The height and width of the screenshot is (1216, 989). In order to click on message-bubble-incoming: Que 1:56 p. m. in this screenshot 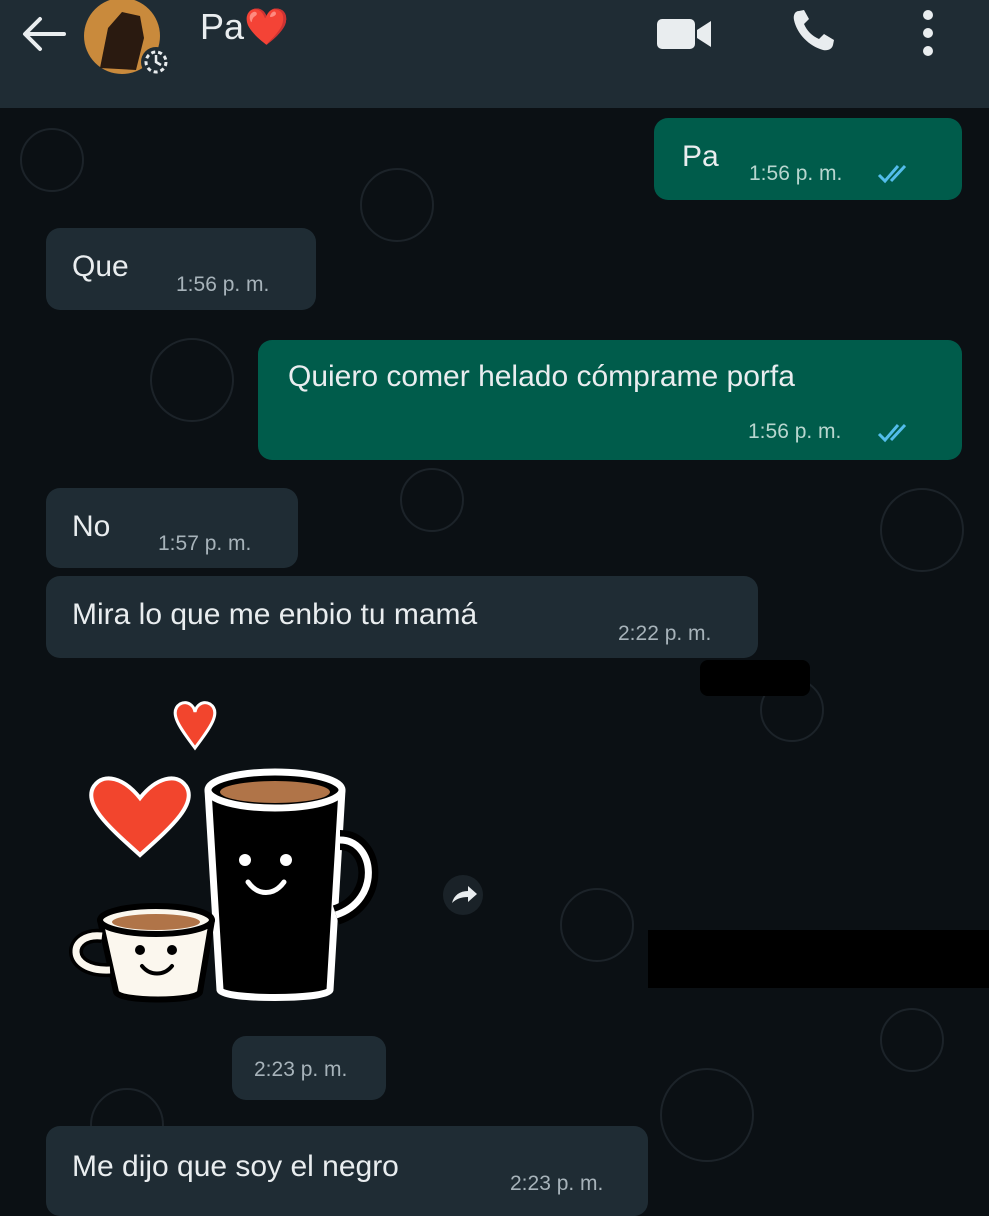, I will do `click(181, 269)`.